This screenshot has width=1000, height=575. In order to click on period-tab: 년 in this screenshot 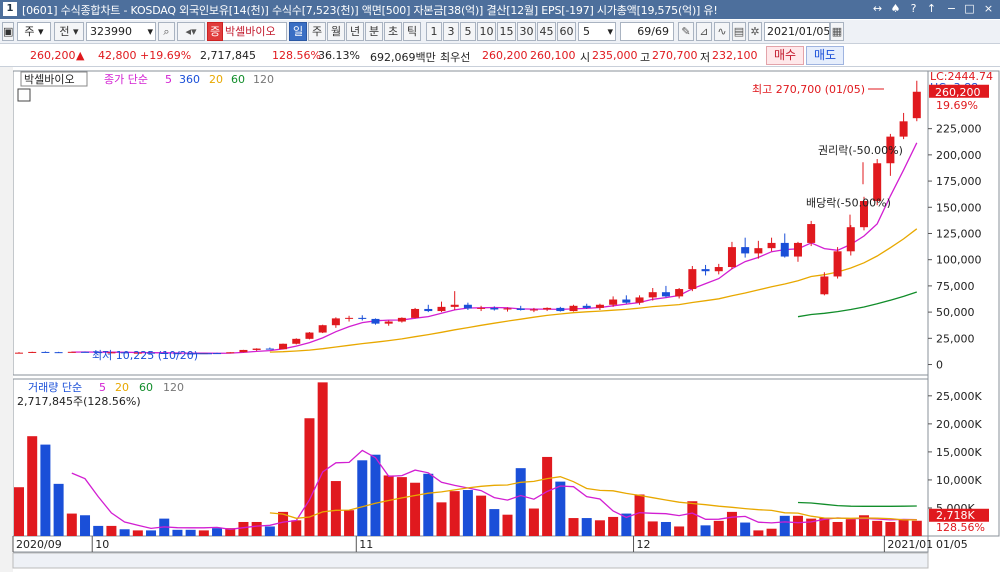, I will do `click(355, 31)`.